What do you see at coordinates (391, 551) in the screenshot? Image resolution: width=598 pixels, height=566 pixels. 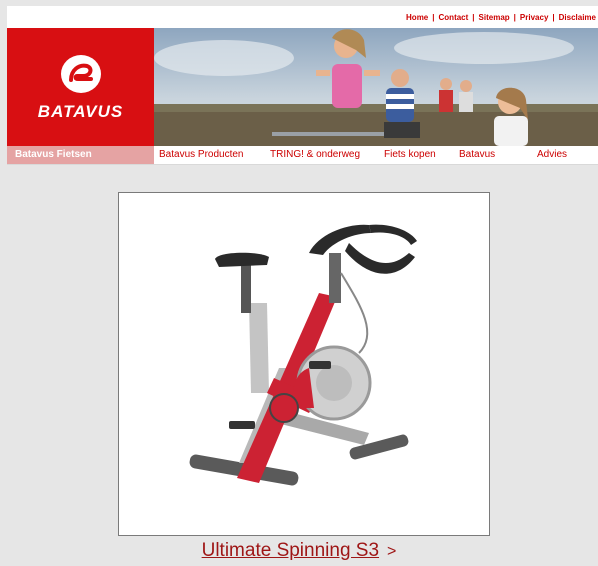 I see `arrow-right-icon: >` at bounding box center [391, 551].